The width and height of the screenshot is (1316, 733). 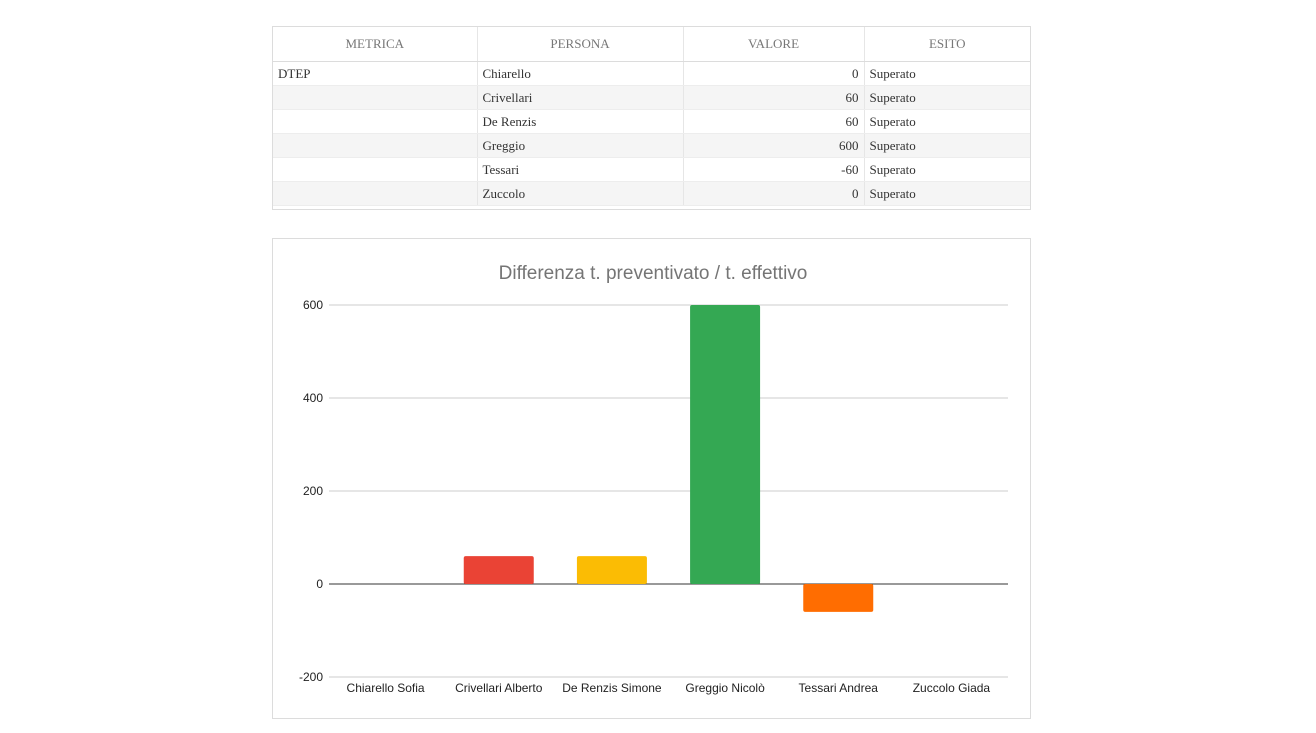 What do you see at coordinates (952, 688) in the screenshot?
I see `x-tick-label: Zuccolo Giada` at bounding box center [952, 688].